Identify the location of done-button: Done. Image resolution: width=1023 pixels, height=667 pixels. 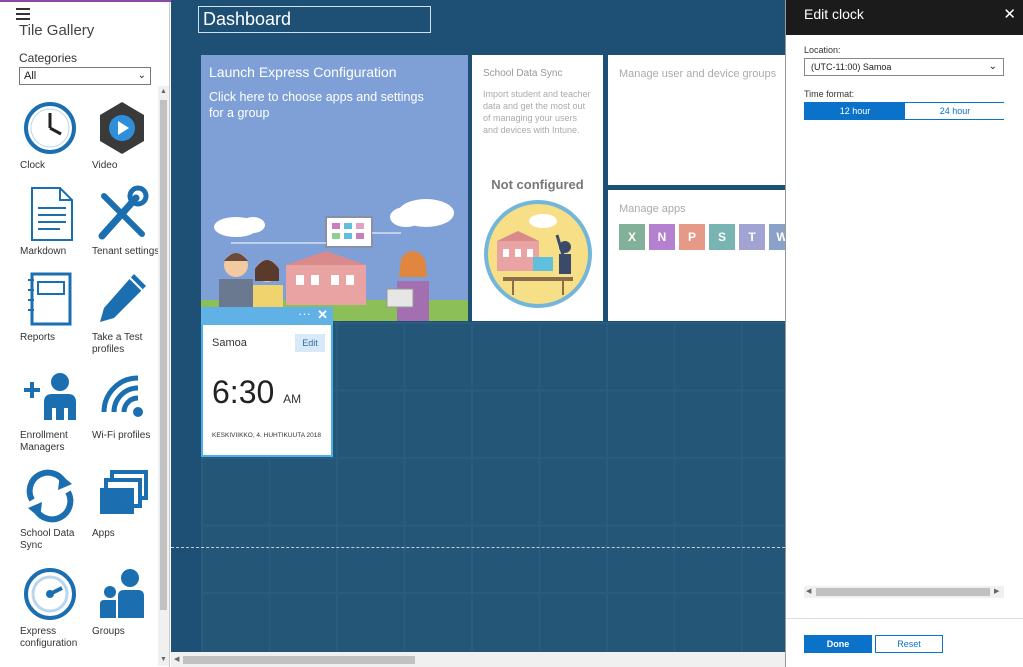
(838, 644).